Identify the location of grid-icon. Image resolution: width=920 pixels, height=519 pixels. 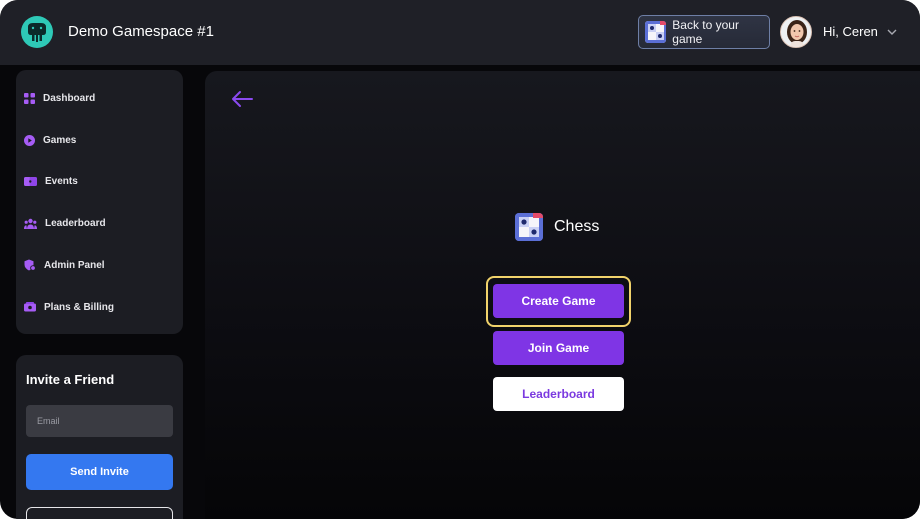
(29, 98).